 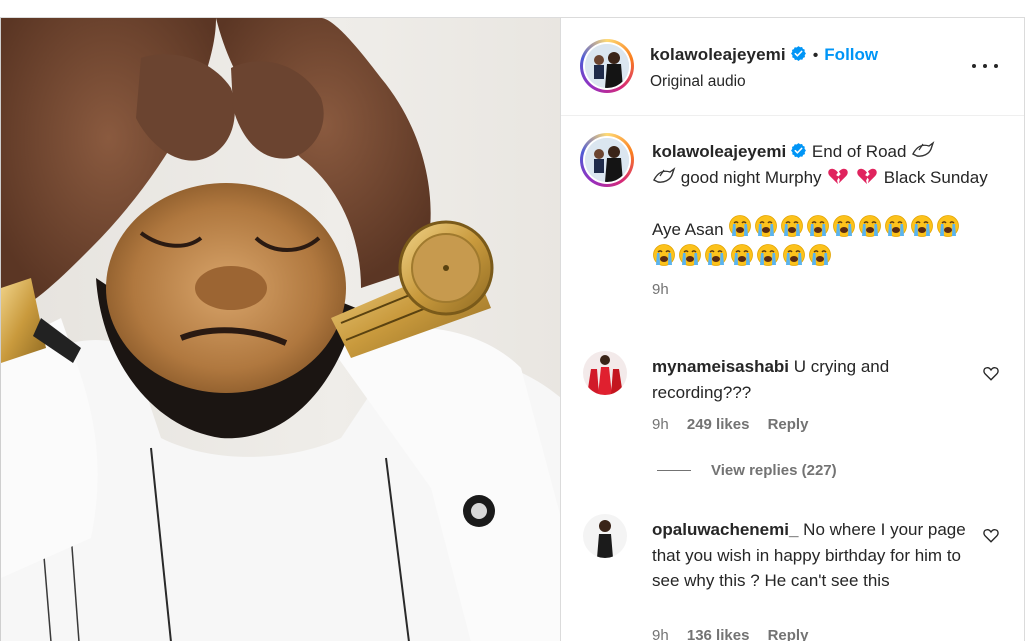 I want to click on comment-meta: 9h 136 likes Reply, so click(x=730, y=634).